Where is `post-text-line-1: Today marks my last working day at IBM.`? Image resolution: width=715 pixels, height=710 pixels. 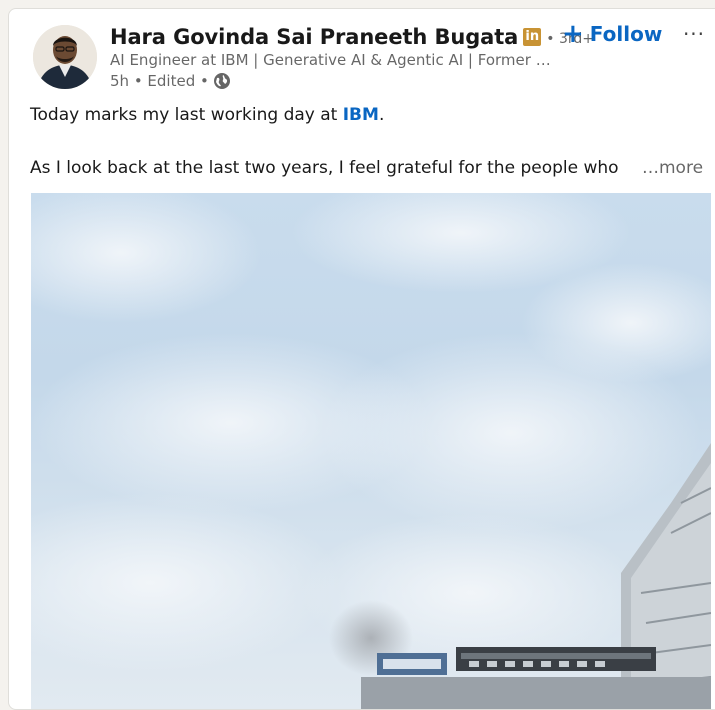
post-text-line-1: Today marks my last working day at IBM. is located at coordinates (207, 115).